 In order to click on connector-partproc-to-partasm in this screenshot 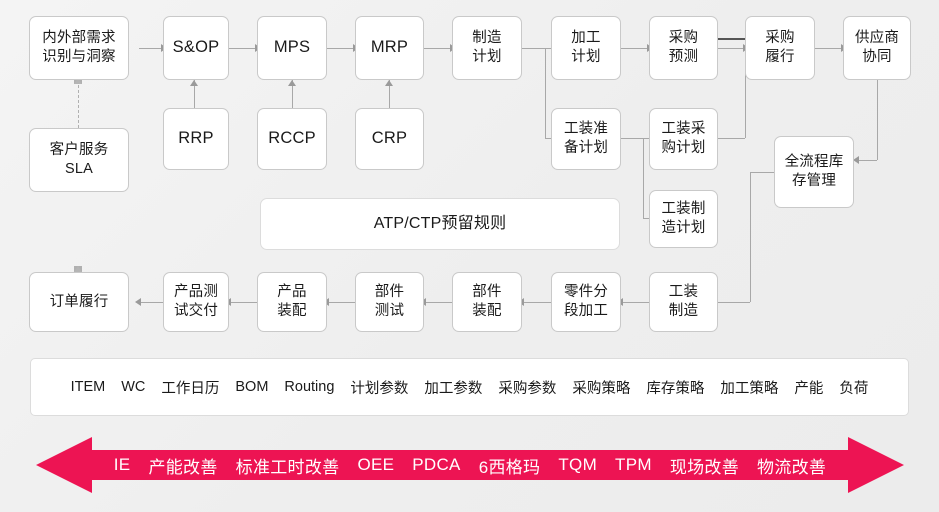, I will do `click(536, 302)`.